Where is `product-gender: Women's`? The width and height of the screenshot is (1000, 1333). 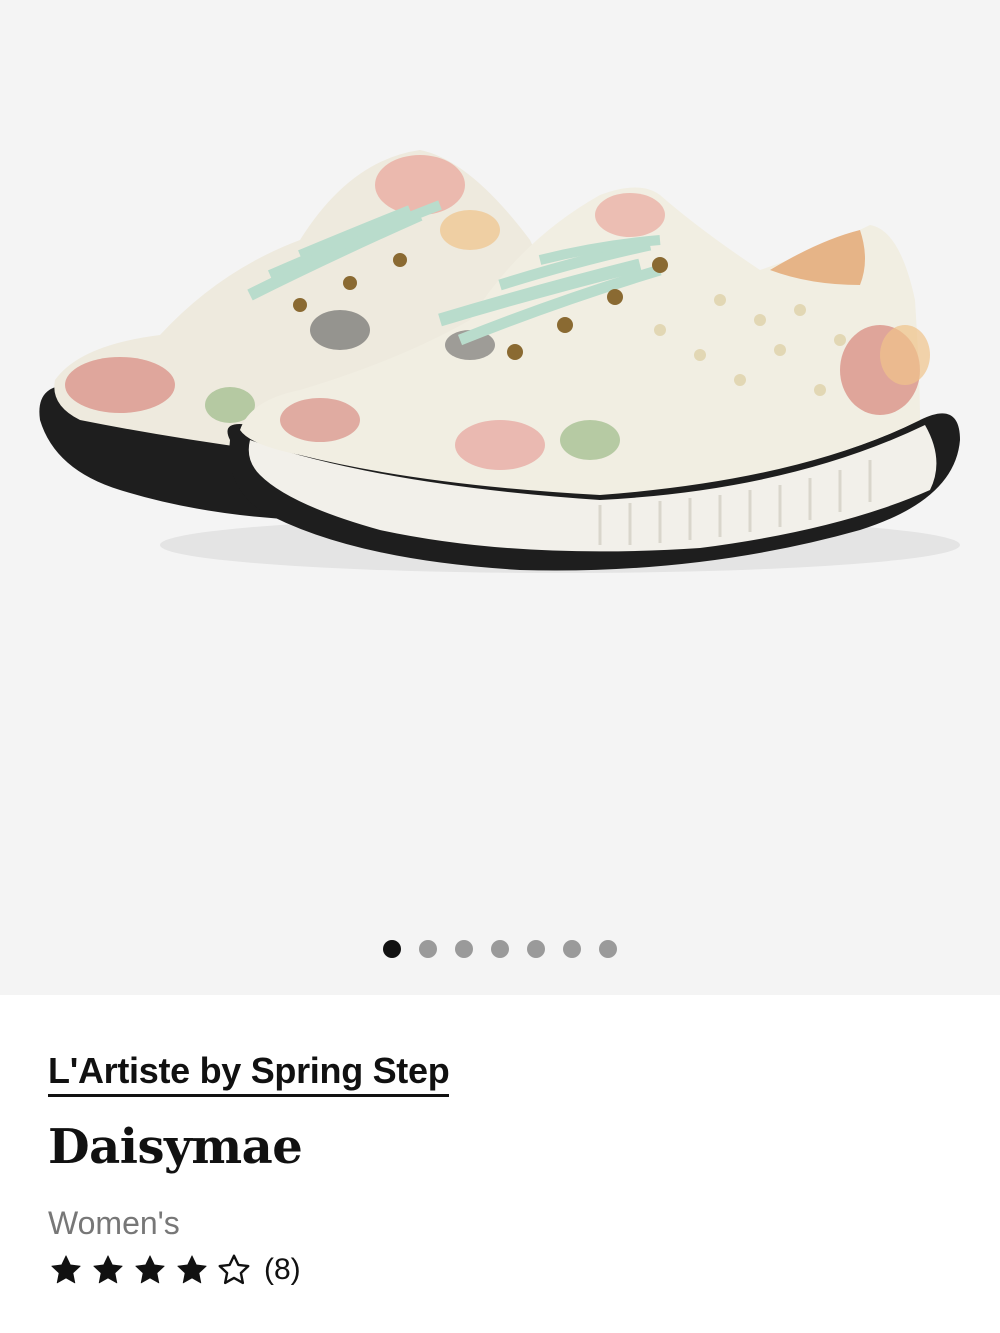
product-gender: Women's is located at coordinates (114, 1223).